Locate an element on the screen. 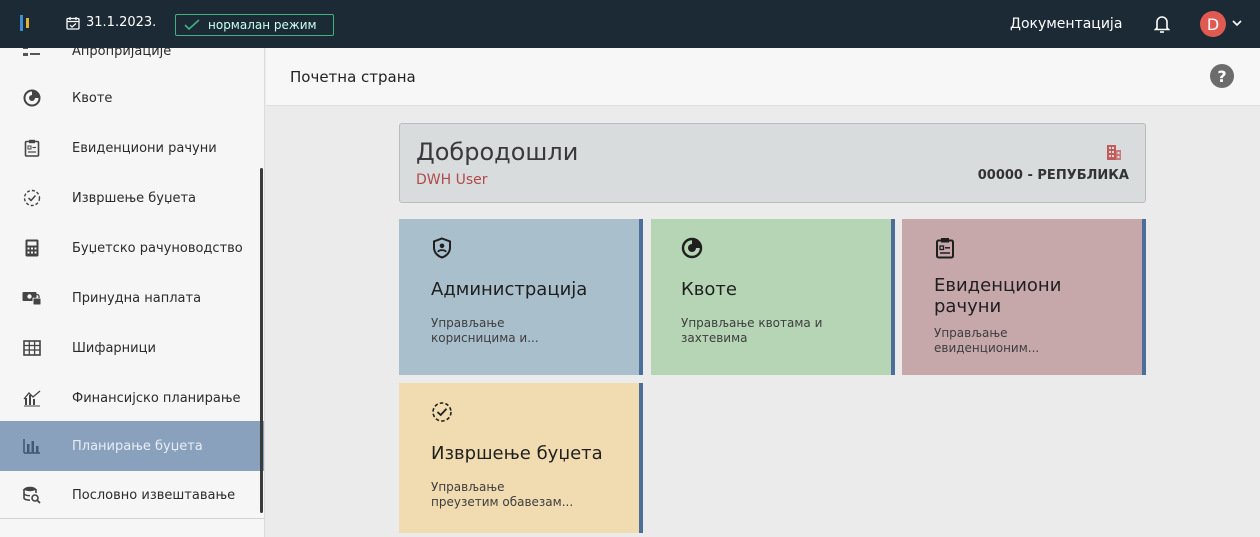 Image resolution: width=1260 pixels, height=537 pixels. sidebar-item-budget-accounting: Буџетско рачуноводство is located at coordinates (132, 248).